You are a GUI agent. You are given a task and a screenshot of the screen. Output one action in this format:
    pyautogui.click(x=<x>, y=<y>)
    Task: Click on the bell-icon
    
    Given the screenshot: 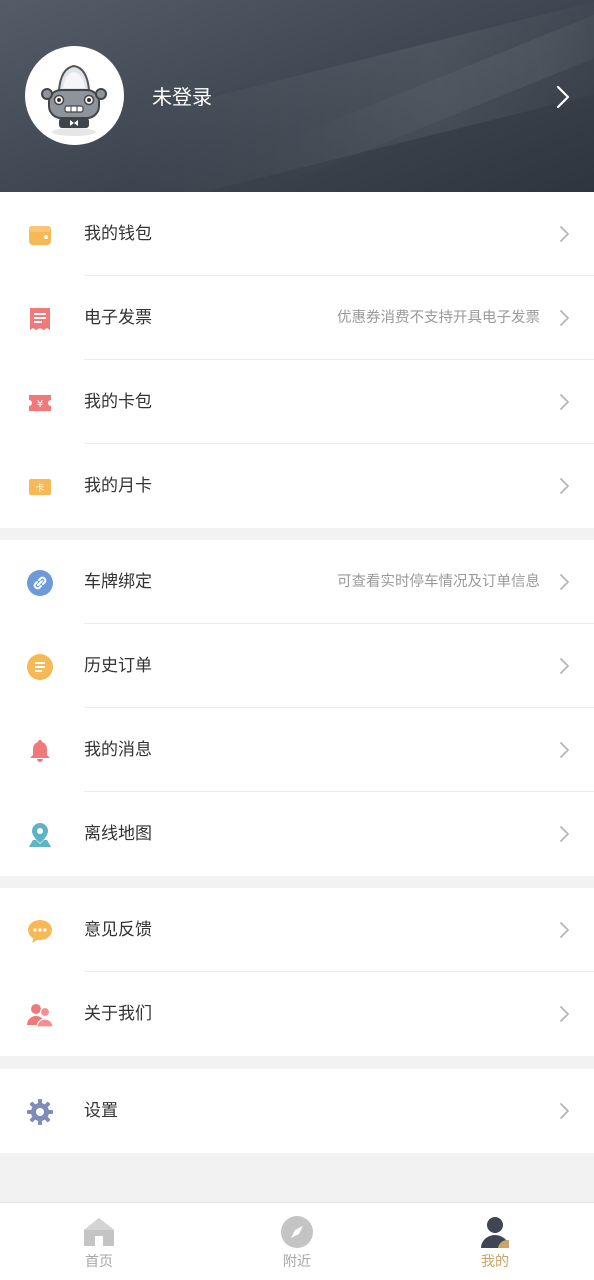 What is the action you would take?
    pyautogui.click(x=40, y=751)
    